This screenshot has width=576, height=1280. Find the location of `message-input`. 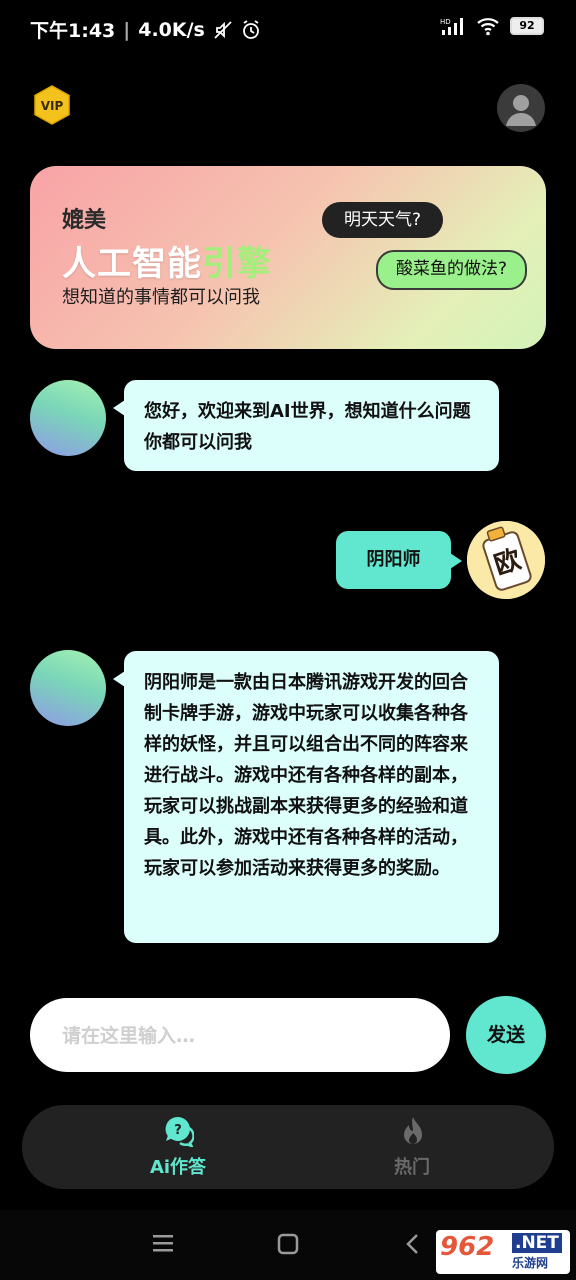

message-input is located at coordinates (242, 1036).